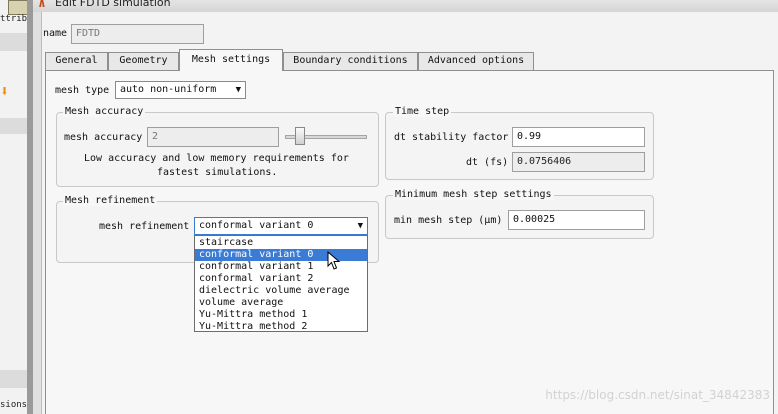  Describe the element at coordinates (334, 260) in the screenshot. I see `mouse-cursor-icon` at that location.